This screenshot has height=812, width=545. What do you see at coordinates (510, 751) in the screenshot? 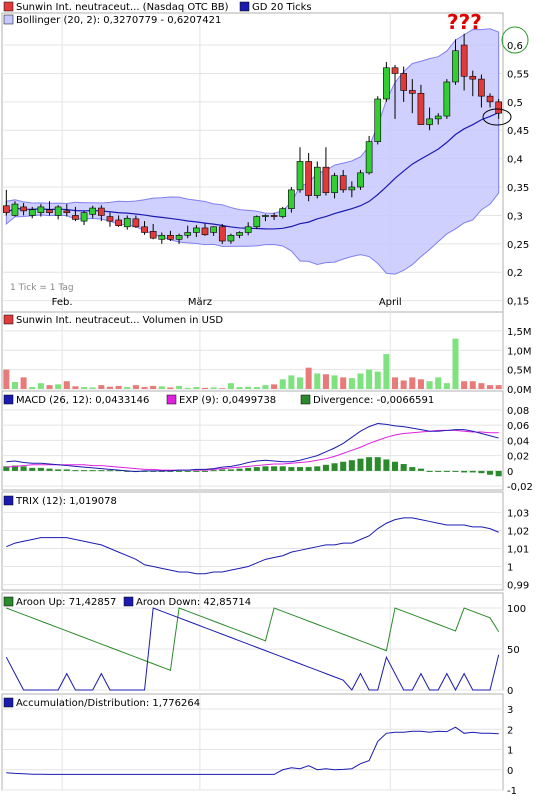
I see `ad-y-tick-label: 1` at bounding box center [510, 751].